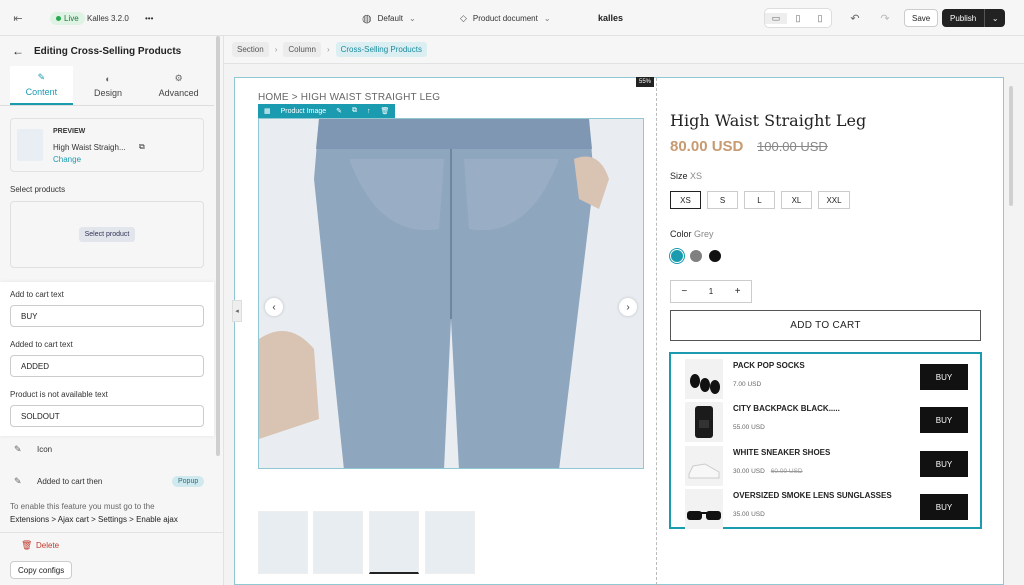 The width and height of the screenshot is (1024, 585). I want to click on settings-tabs: ✎ Content ◐ Design ⚙ Advanced, so click(107, 86).